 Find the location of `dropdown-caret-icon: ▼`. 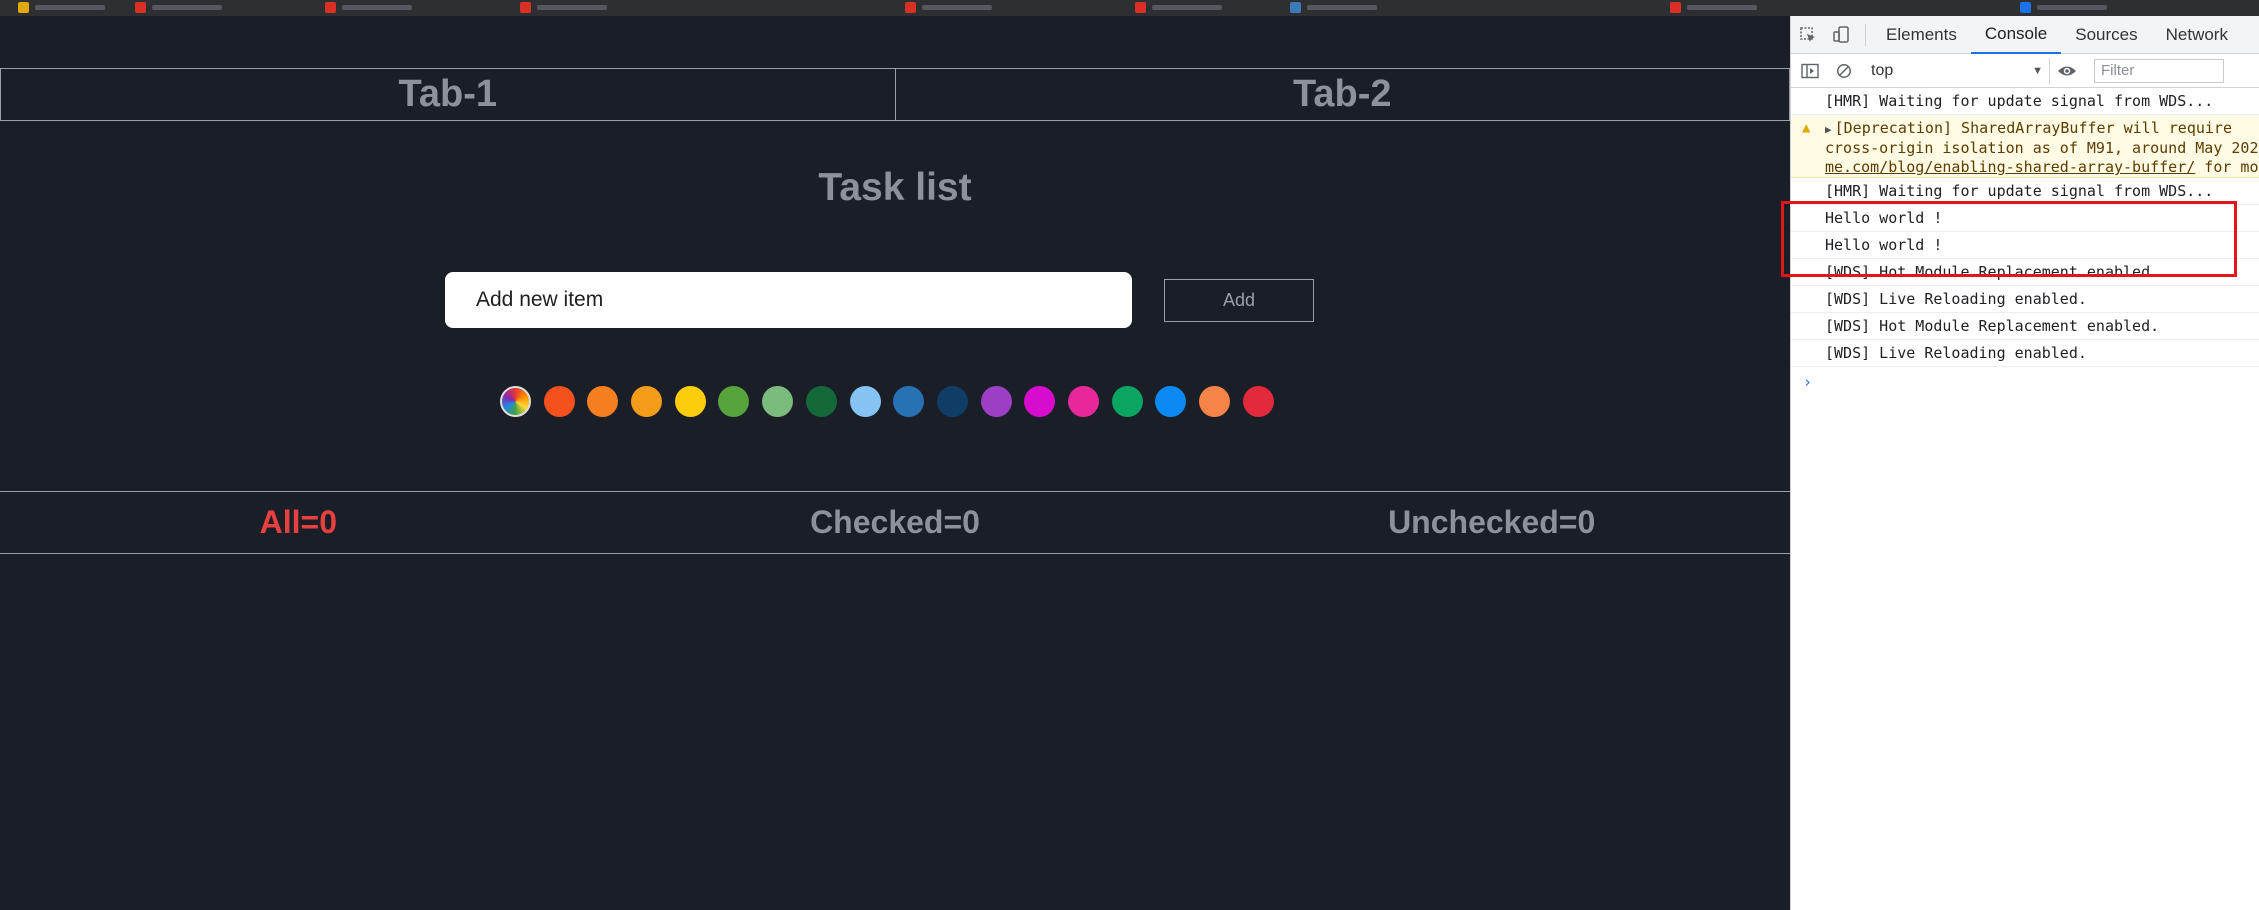

dropdown-caret-icon: ▼ is located at coordinates (2037, 70).